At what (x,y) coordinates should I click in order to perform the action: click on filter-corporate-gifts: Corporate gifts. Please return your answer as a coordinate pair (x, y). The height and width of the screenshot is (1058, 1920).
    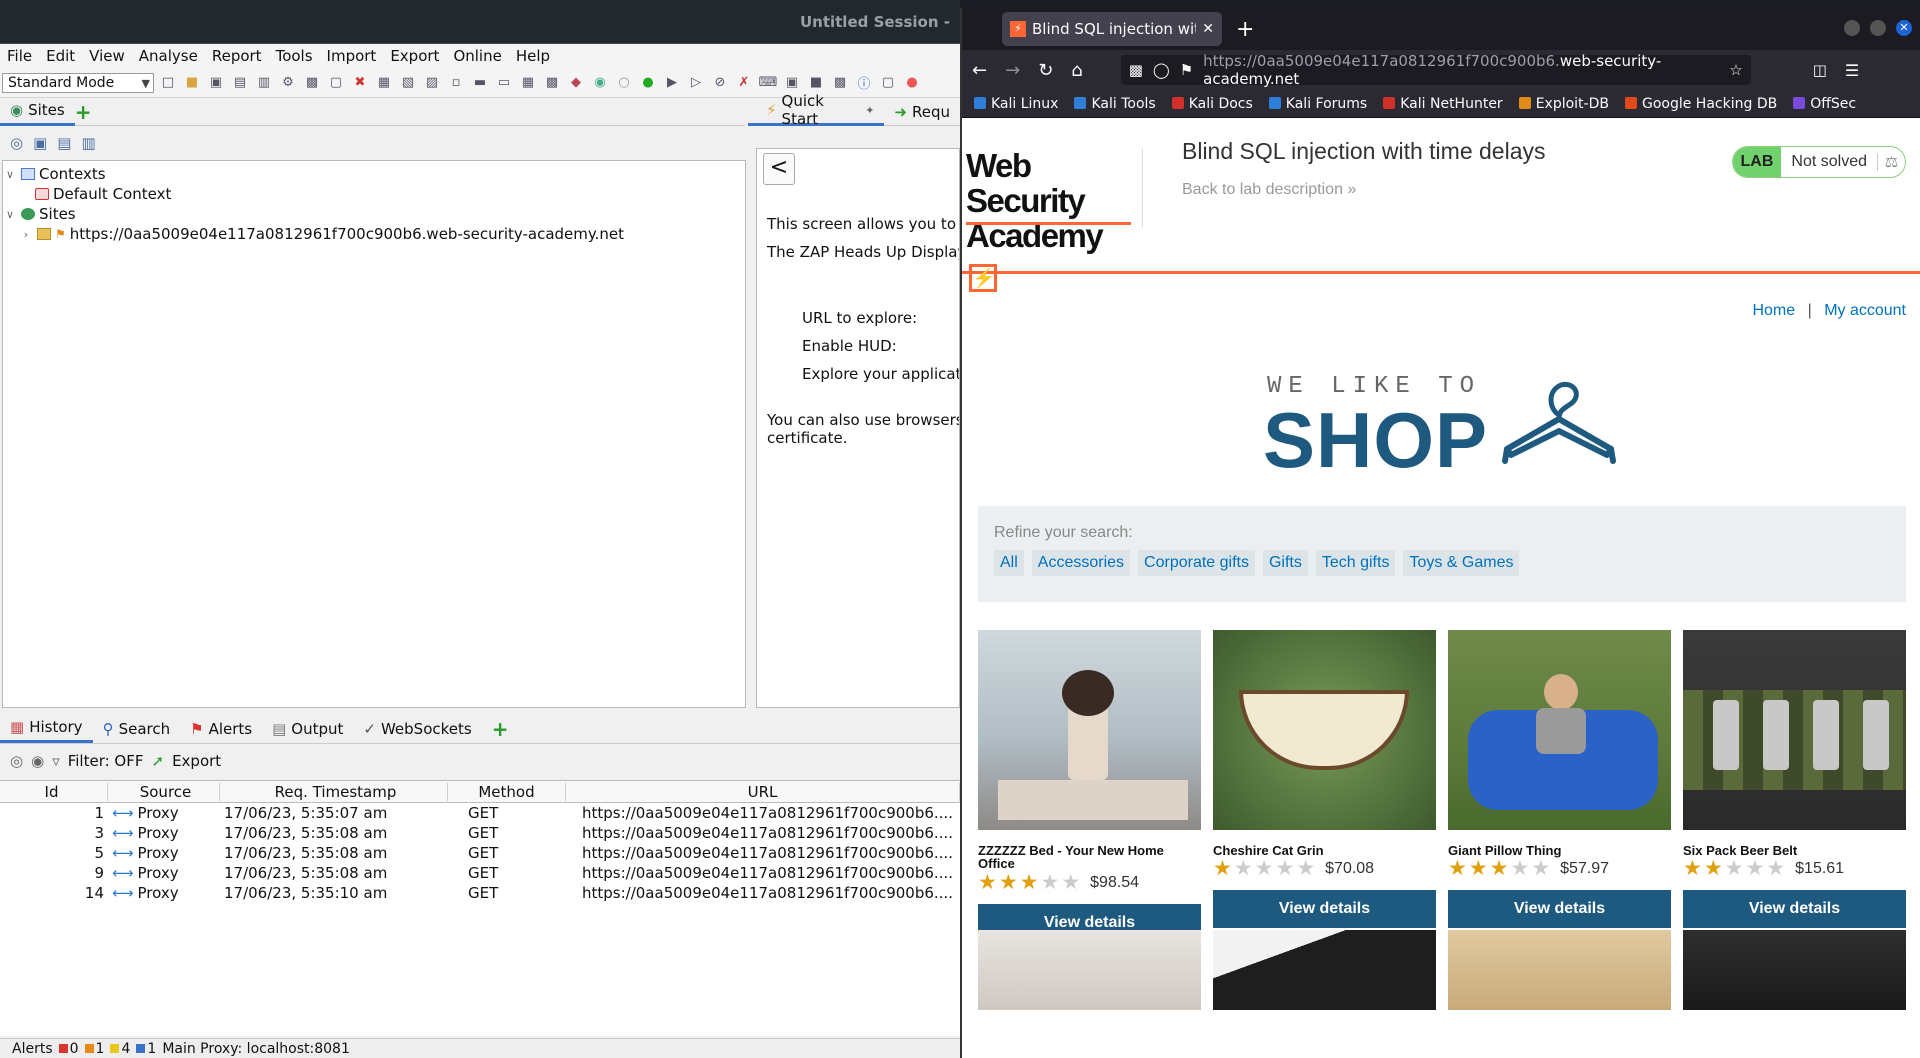
    Looking at the image, I should click on (1196, 563).